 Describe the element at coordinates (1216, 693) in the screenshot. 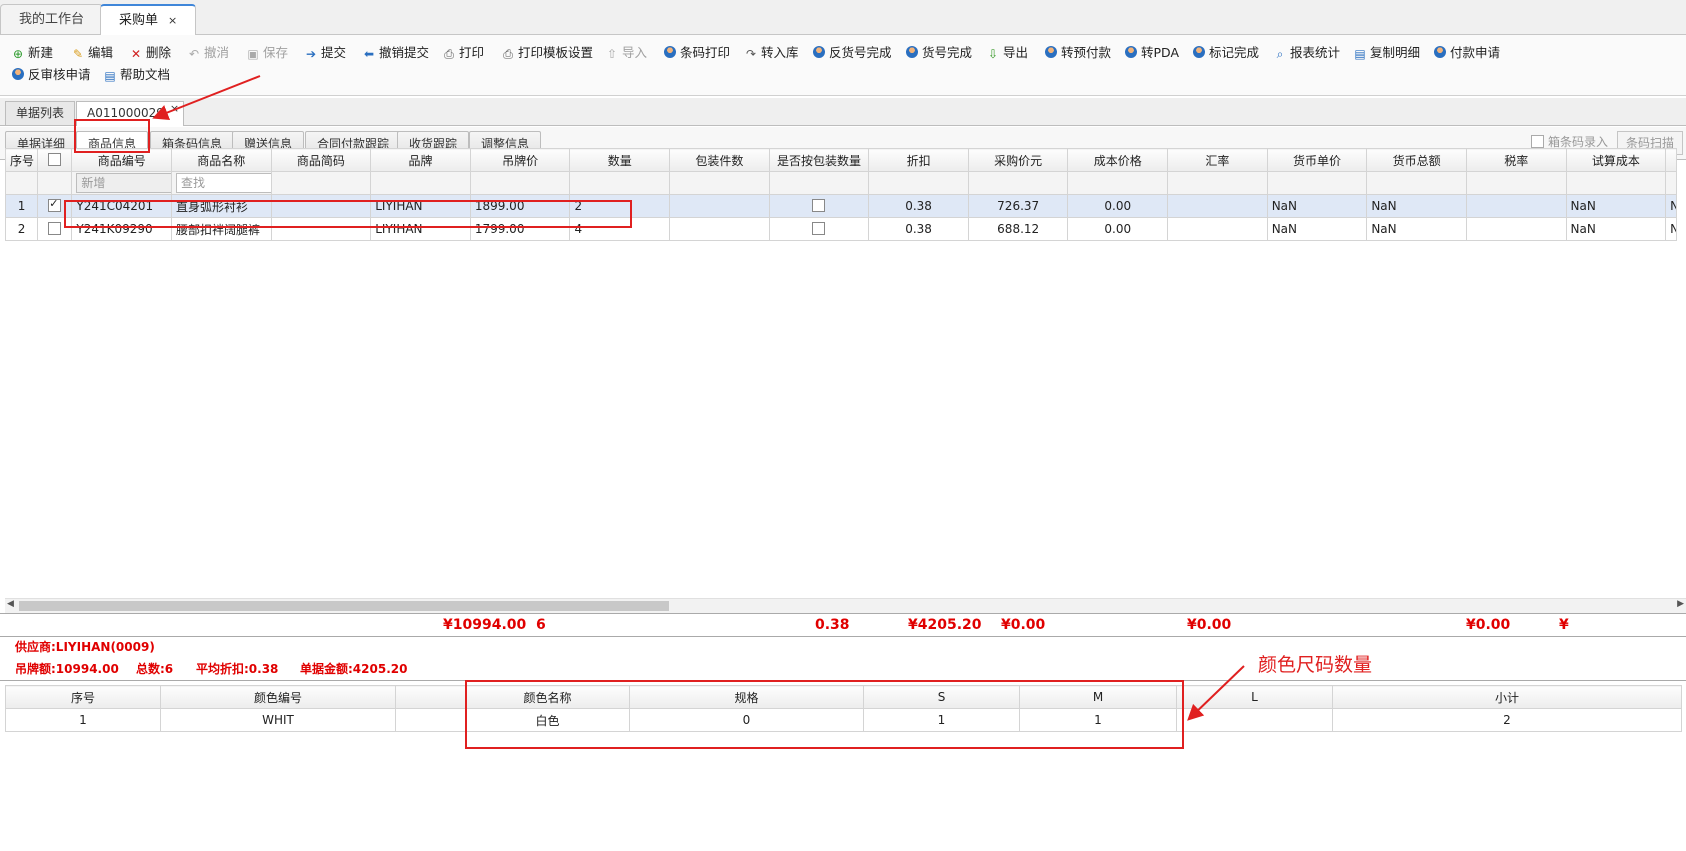

I see `arrow-to-size-grid` at that location.